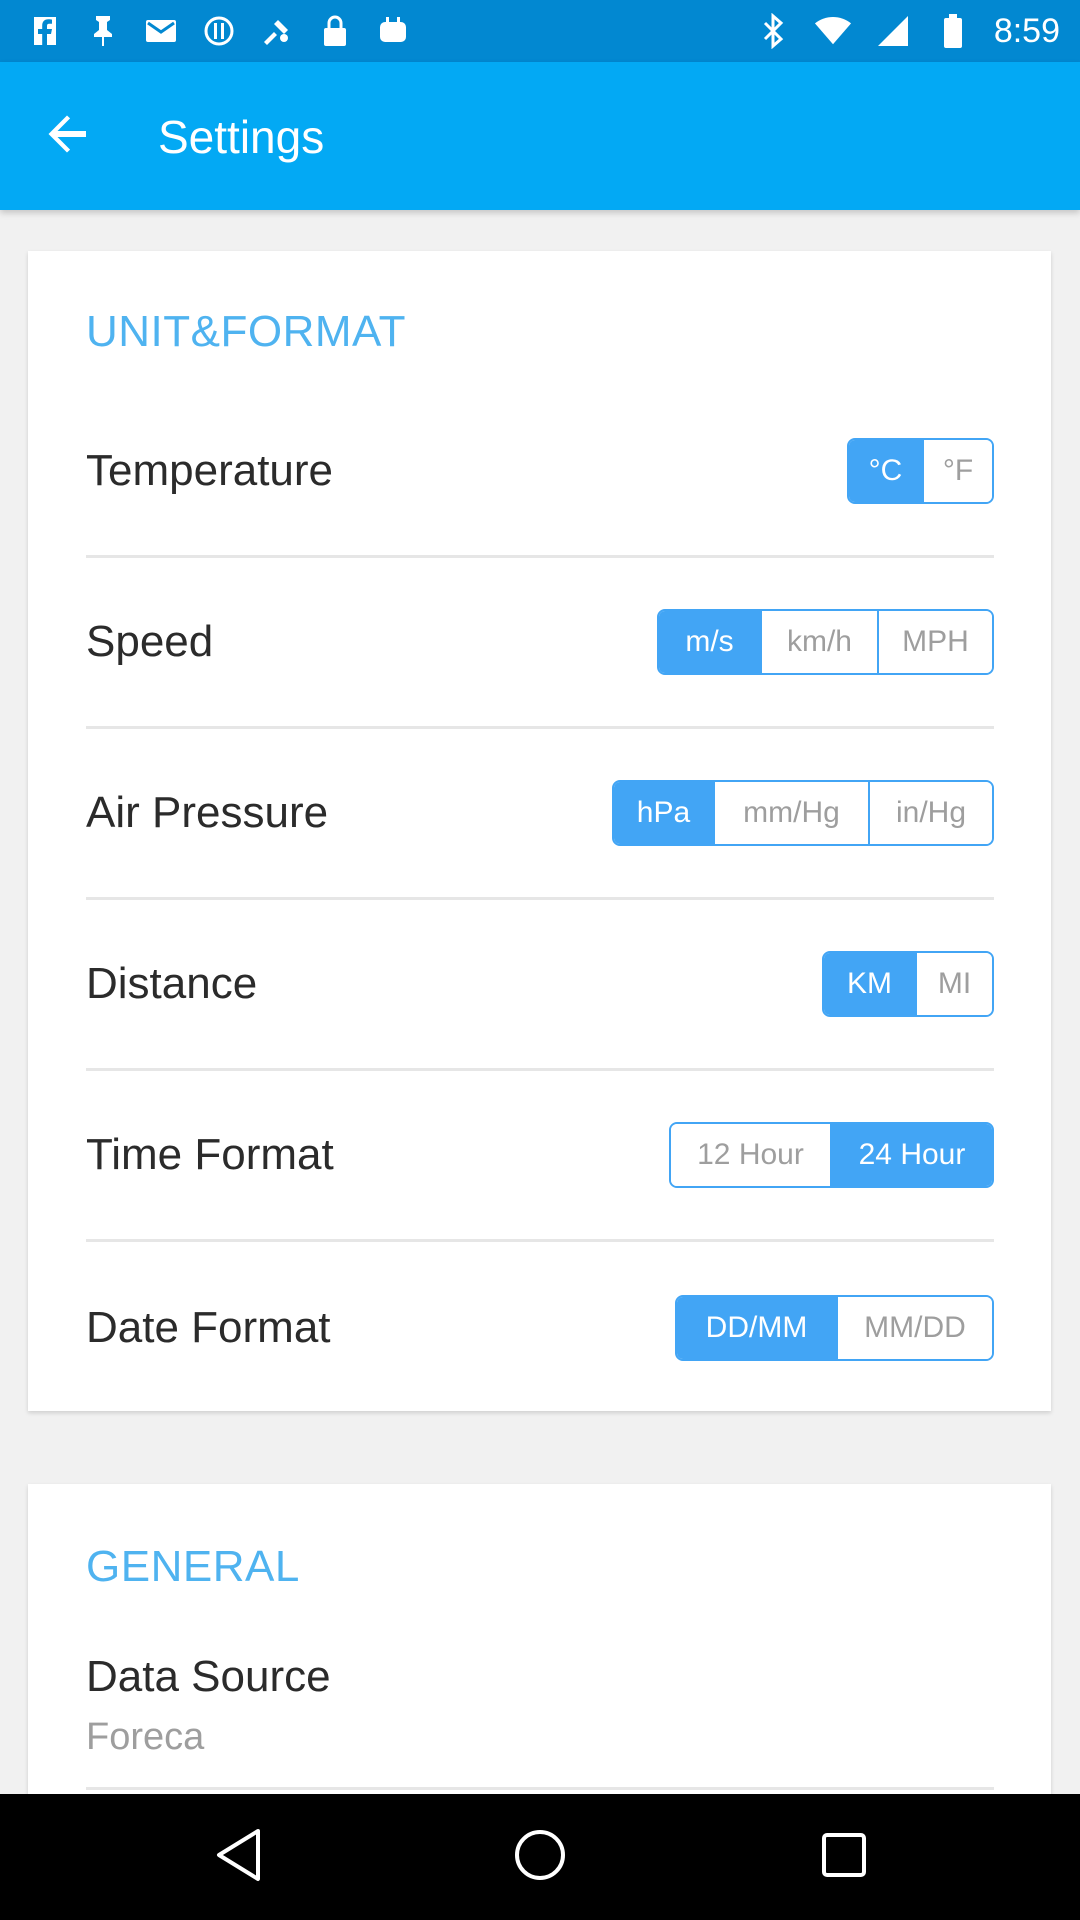  I want to click on bluetooth-icon, so click(773, 31).